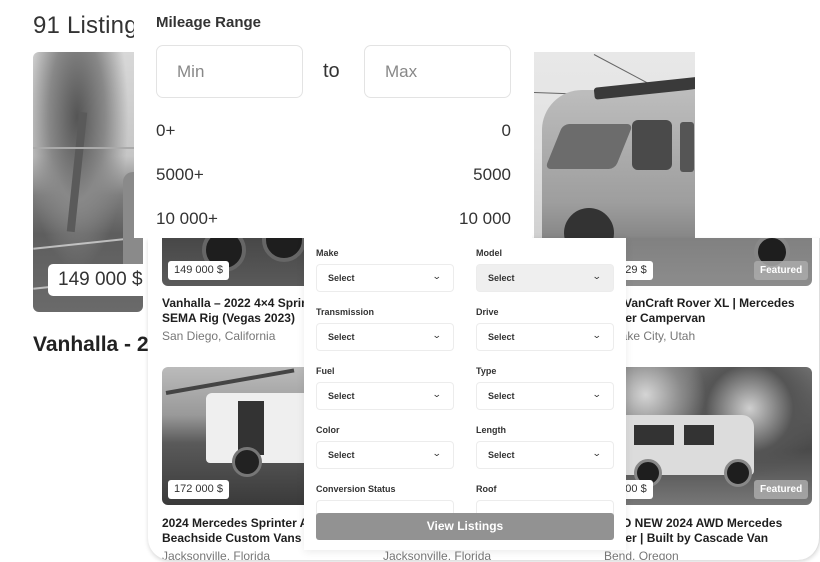 The image size is (820, 562). Describe the element at coordinates (485, 219) in the screenshot. I see `mileage-option-value: 10 000` at that location.